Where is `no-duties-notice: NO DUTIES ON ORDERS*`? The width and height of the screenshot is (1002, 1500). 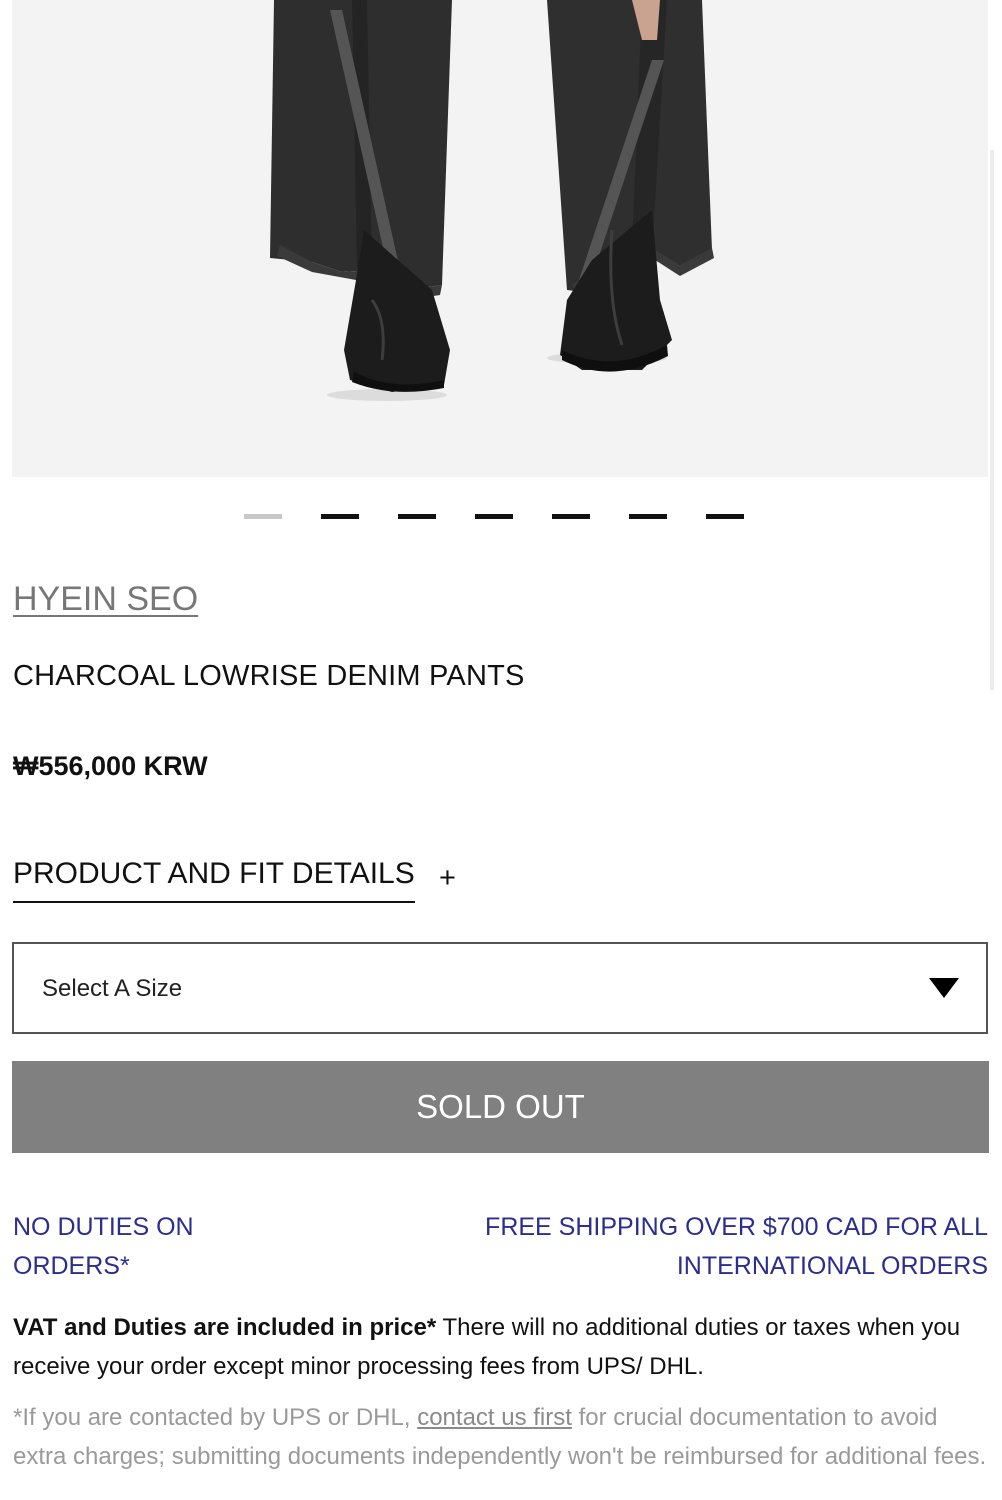 no-duties-notice: NO DUTIES ON ORDERS* is located at coordinates (103, 1246).